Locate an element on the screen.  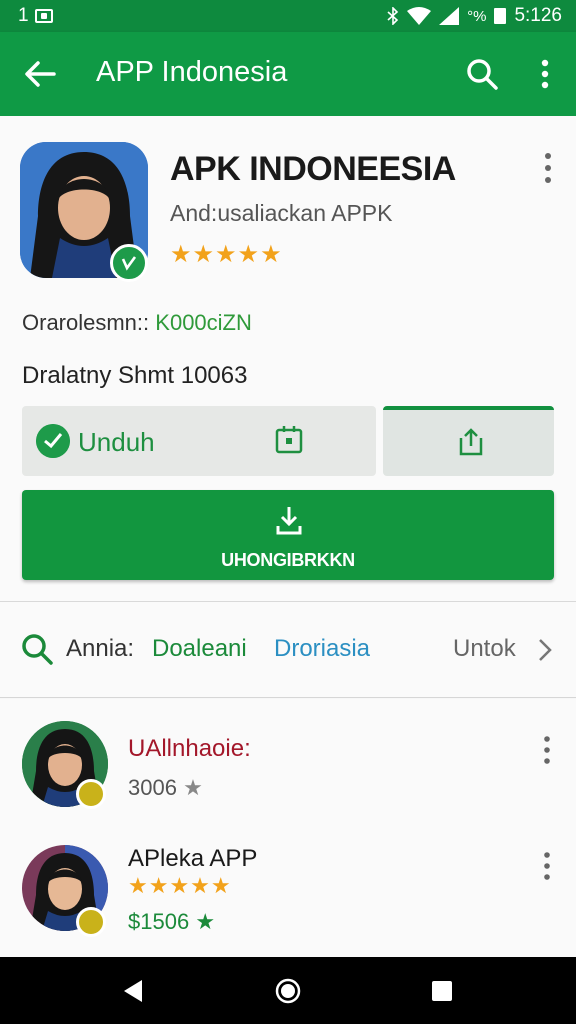
wifi-icon is located at coordinates (419, 16).